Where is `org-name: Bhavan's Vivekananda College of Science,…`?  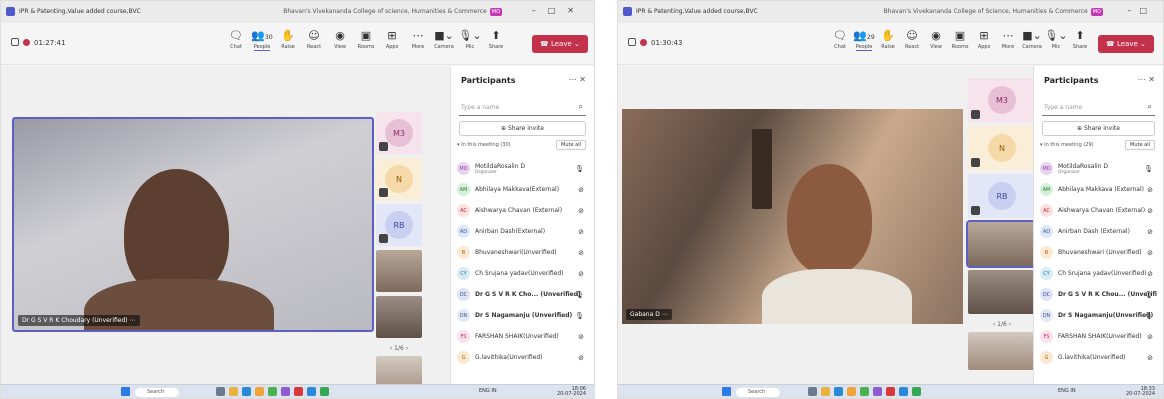 org-name: Bhavan's Vivekananda College of Science,… is located at coordinates (993, 12).